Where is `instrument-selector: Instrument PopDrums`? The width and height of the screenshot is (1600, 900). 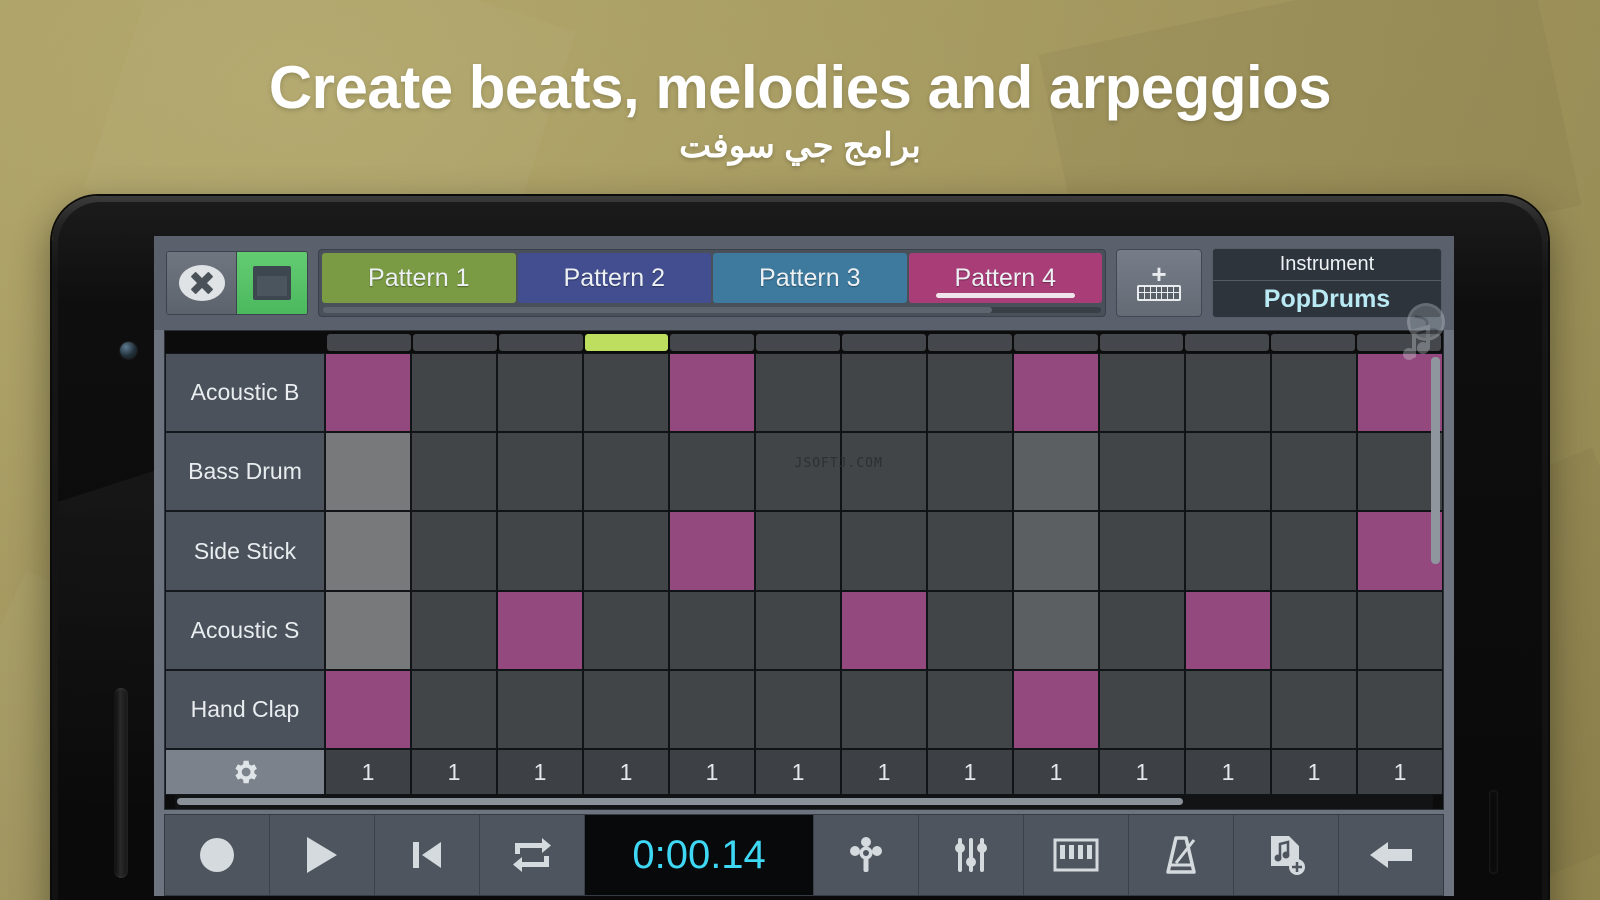 instrument-selector: Instrument PopDrums is located at coordinates (1327, 283).